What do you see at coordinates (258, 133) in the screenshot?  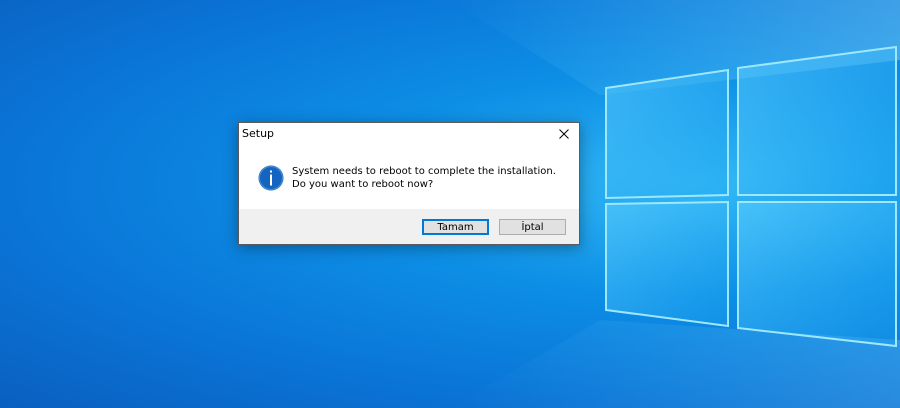 I see `dialog-title: Setup` at bounding box center [258, 133].